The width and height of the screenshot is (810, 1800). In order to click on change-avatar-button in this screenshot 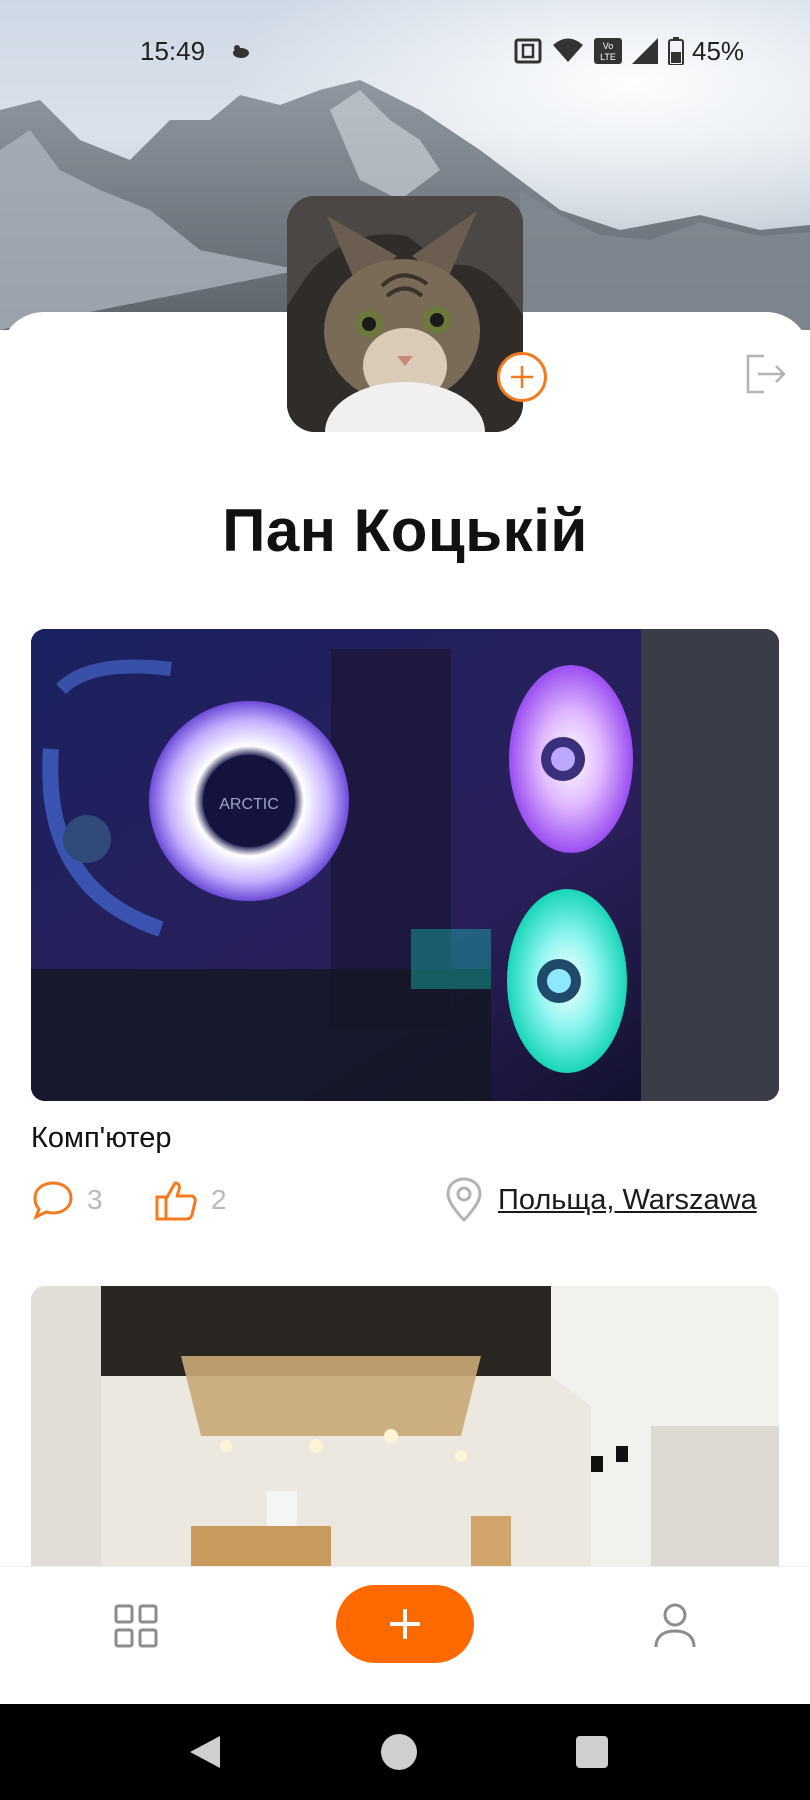, I will do `click(522, 377)`.